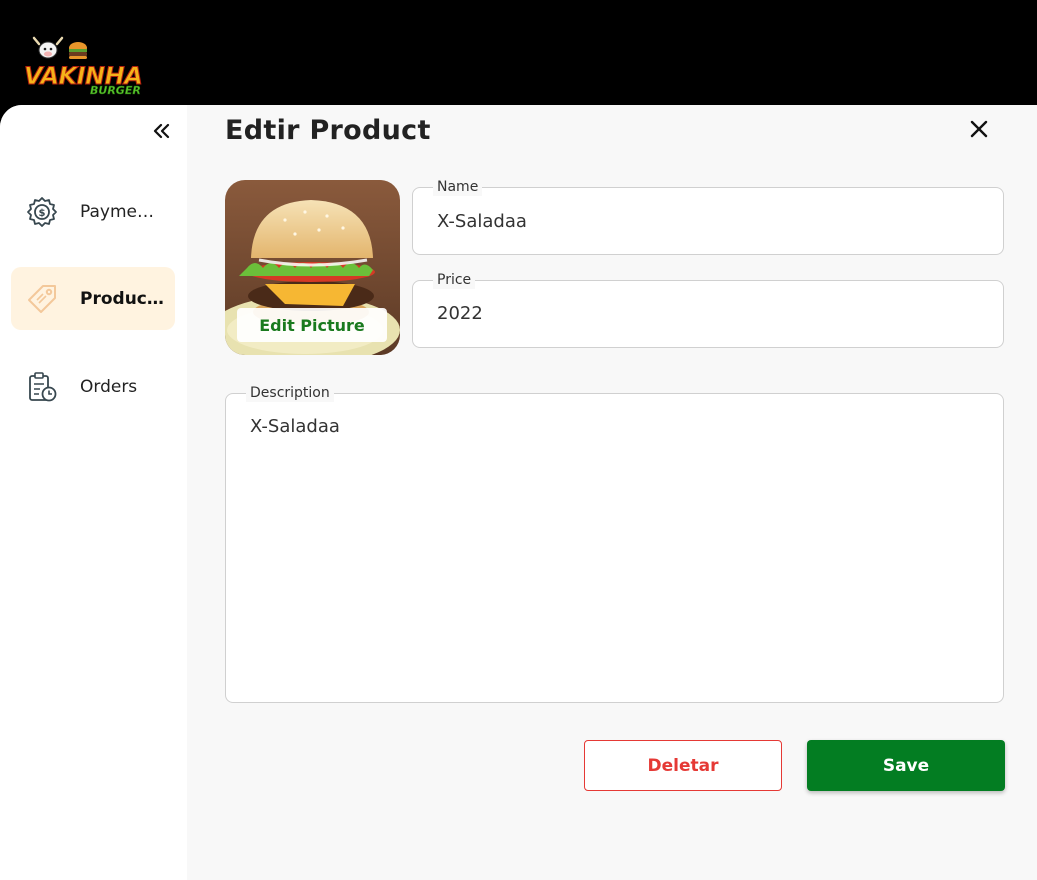 The height and width of the screenshot is (880, 1037). I want to click on product-image: Edit Picture, so click(312, 267).